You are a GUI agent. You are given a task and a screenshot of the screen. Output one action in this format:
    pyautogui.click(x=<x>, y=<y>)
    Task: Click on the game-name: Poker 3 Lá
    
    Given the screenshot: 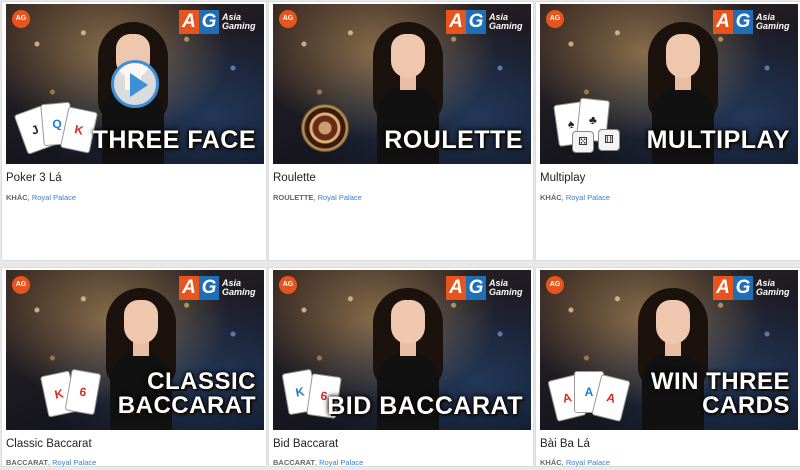 What is the action you would take?
    pyautogui.click(x=34, y=178)
    